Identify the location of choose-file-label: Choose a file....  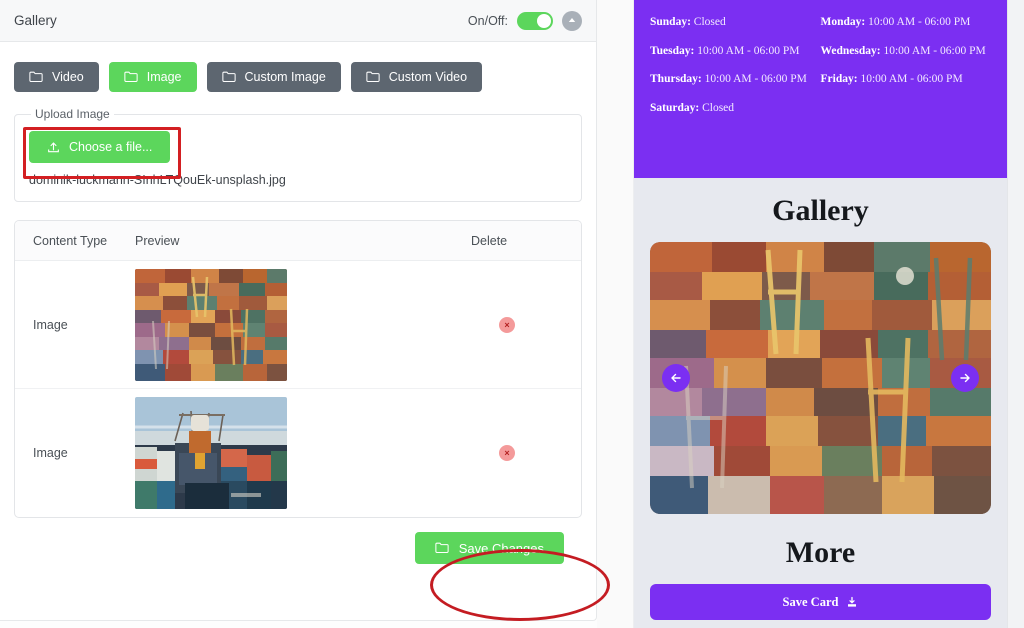
(111, 147).